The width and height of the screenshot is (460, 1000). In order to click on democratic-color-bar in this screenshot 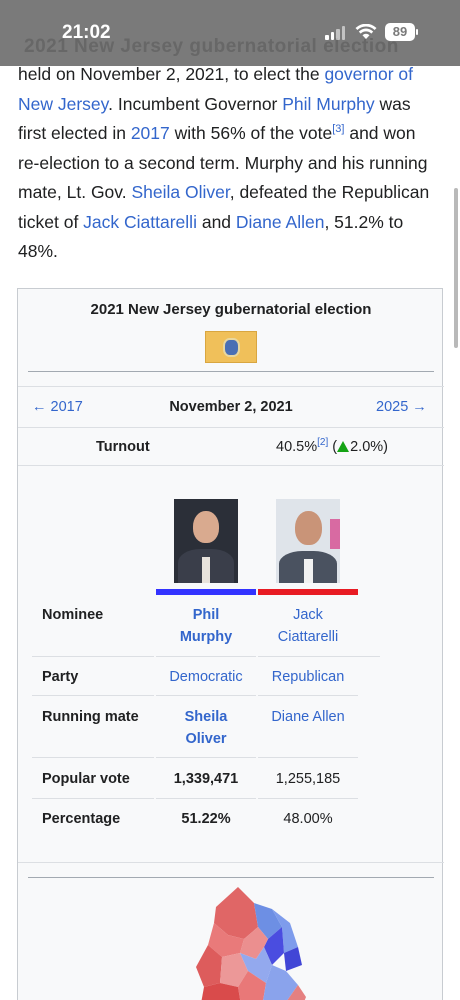, I will do `click(206, 592)`.